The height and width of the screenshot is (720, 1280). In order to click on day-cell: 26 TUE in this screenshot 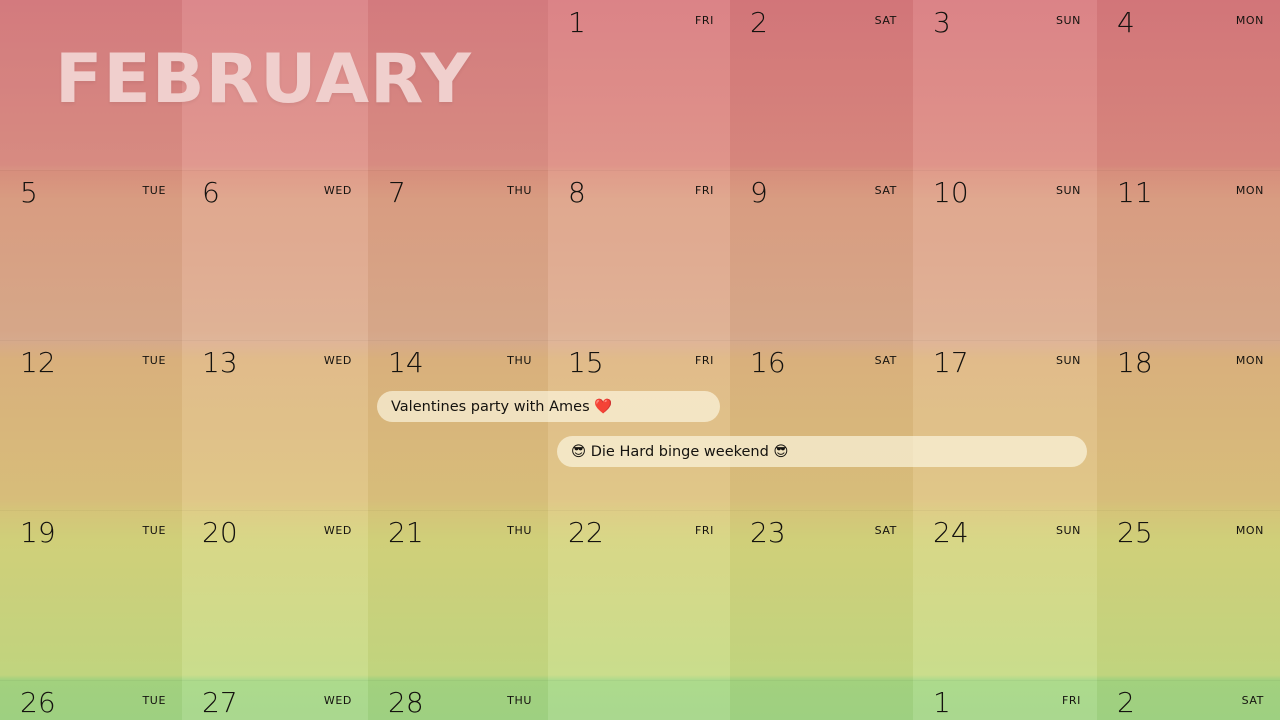, I will do `click(91, 700)`.